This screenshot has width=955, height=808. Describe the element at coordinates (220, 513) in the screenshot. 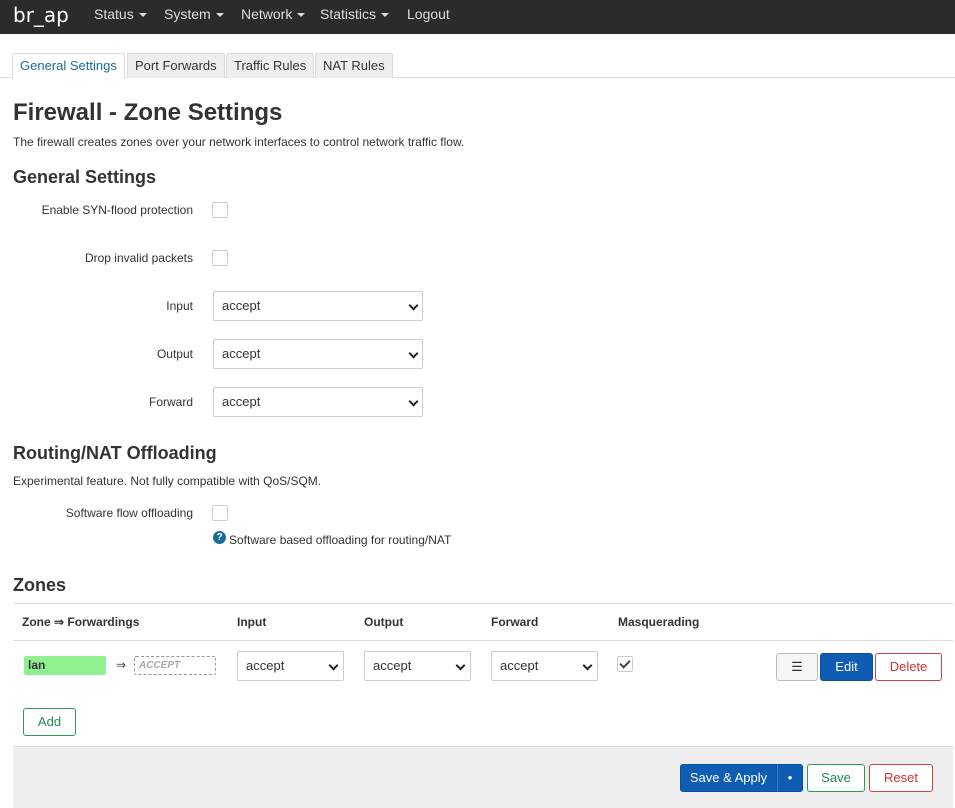

I see `sw-flow-offloading-checkbox` at that location.